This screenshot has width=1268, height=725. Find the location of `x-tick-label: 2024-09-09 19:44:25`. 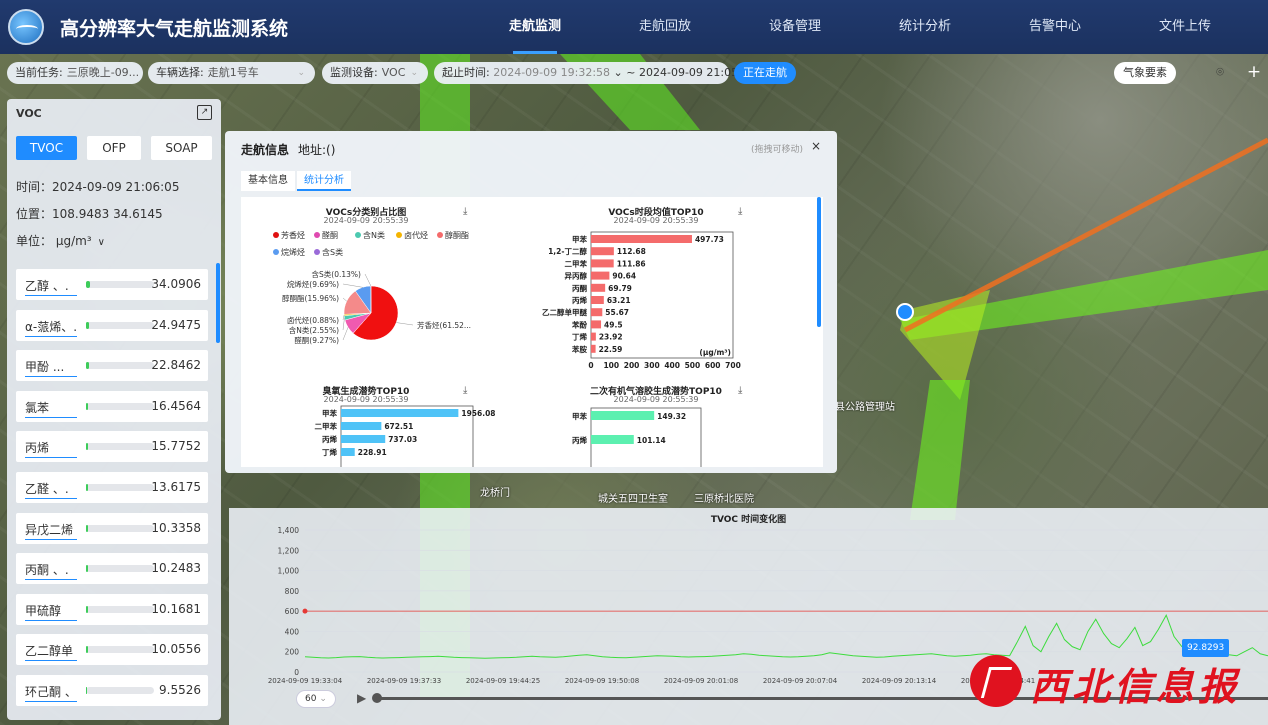

x-tick-label: 2024-09-09 19:44:25 is located at coordinates (503, 681).